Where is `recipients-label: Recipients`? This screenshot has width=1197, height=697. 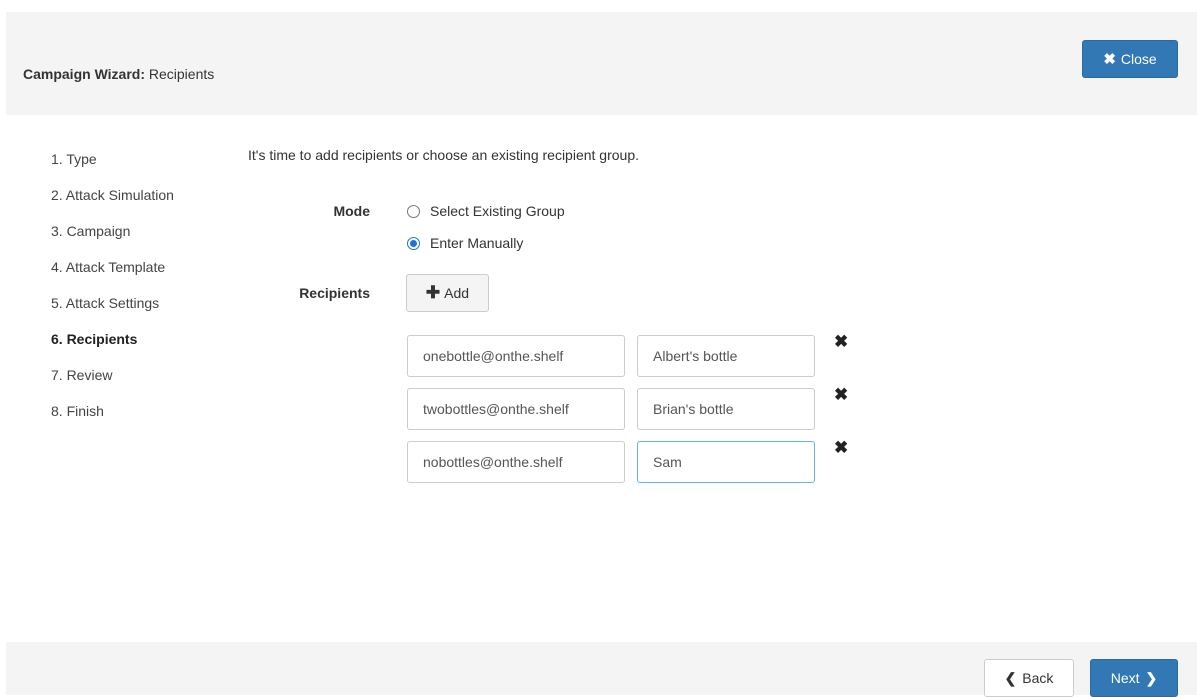 recipients-label: Recipients is located at coordinates (334, 293).